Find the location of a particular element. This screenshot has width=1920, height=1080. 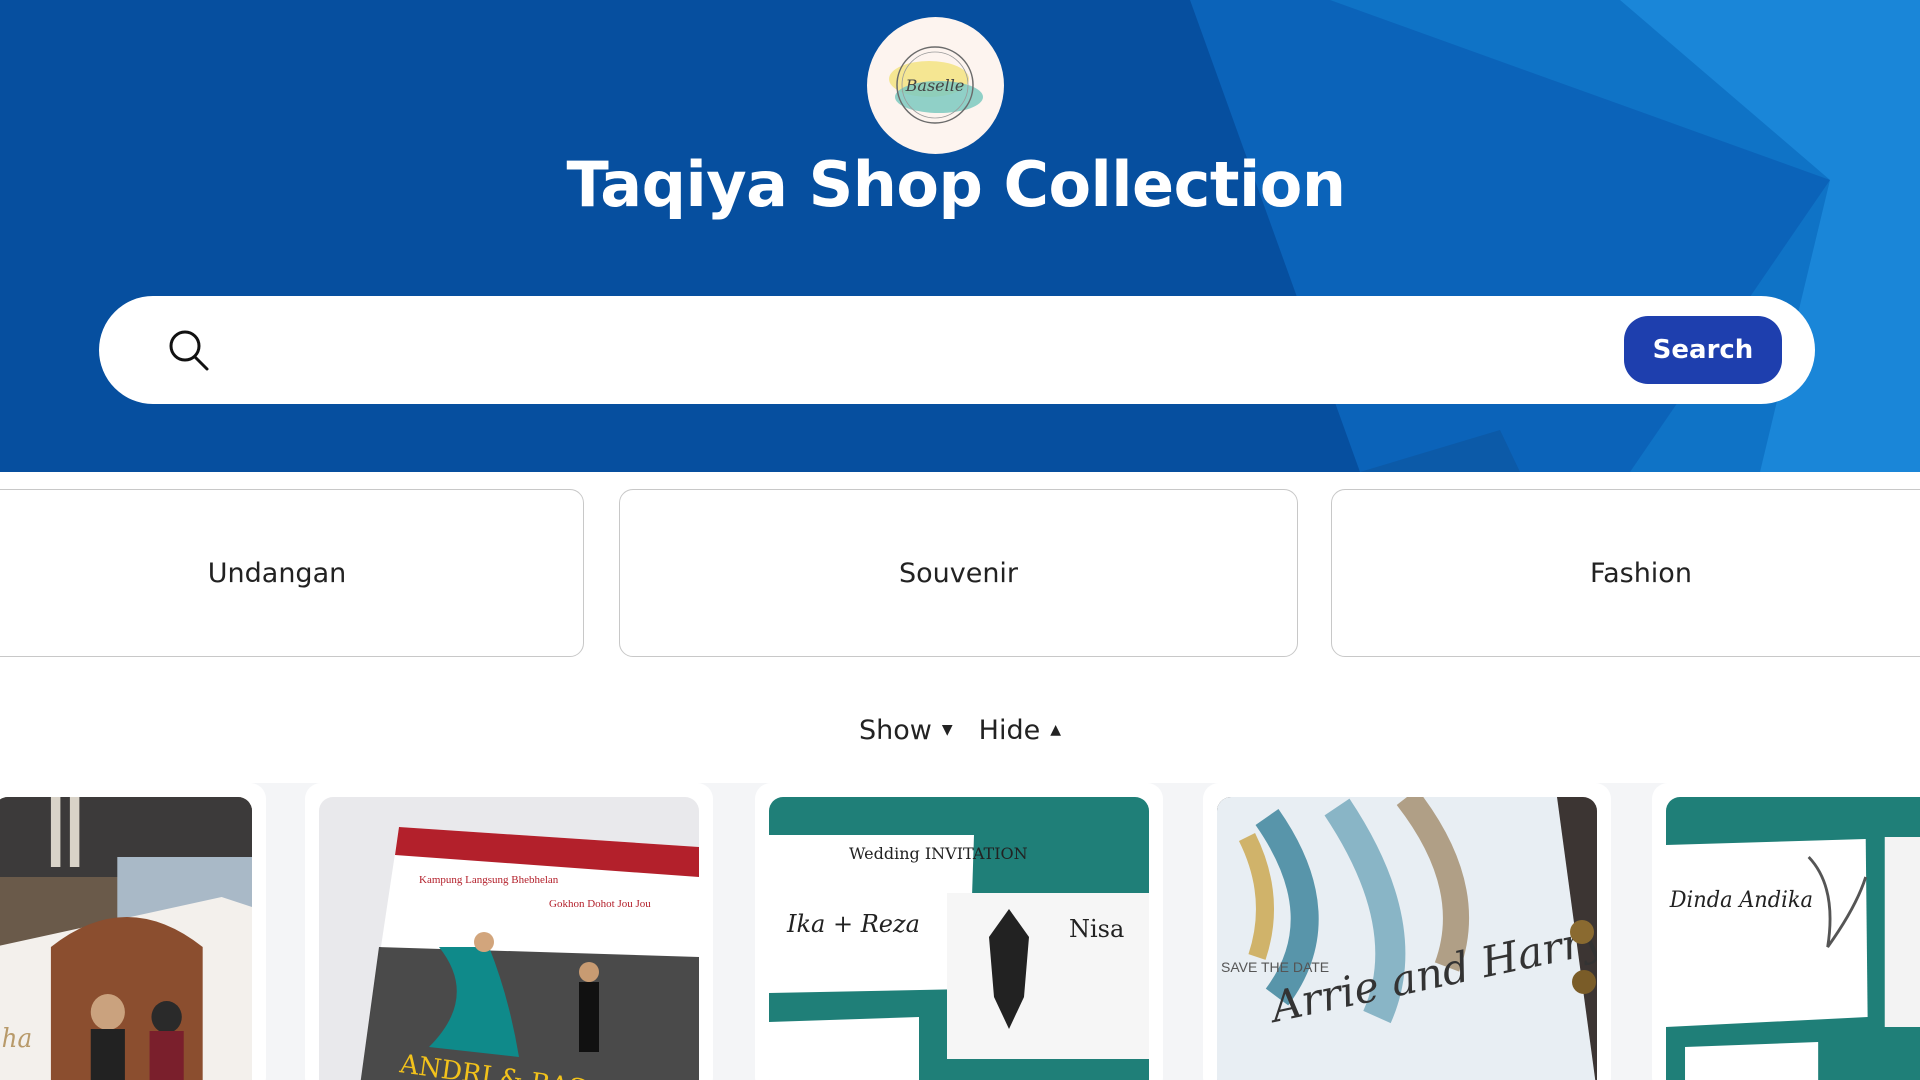

hide-label: Hide is located at coordinates (1009, 730).